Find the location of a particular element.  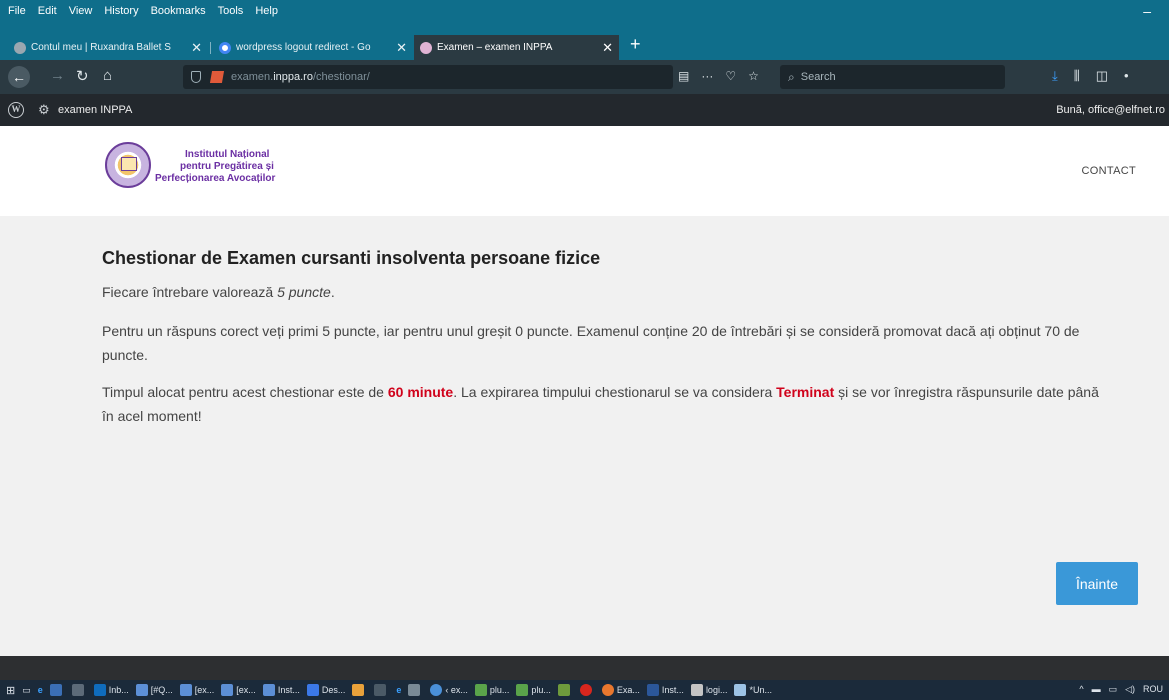

download-icon: ⤓ is located at coordinates (1055, 76).